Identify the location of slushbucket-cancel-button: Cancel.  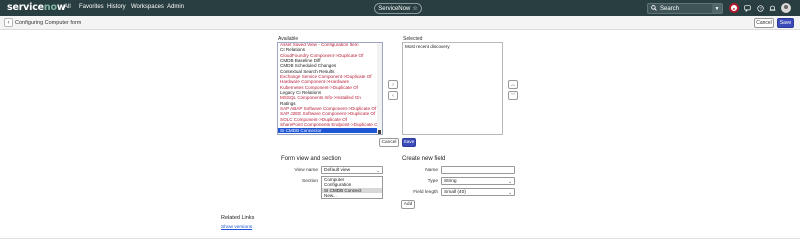
(389, 142).